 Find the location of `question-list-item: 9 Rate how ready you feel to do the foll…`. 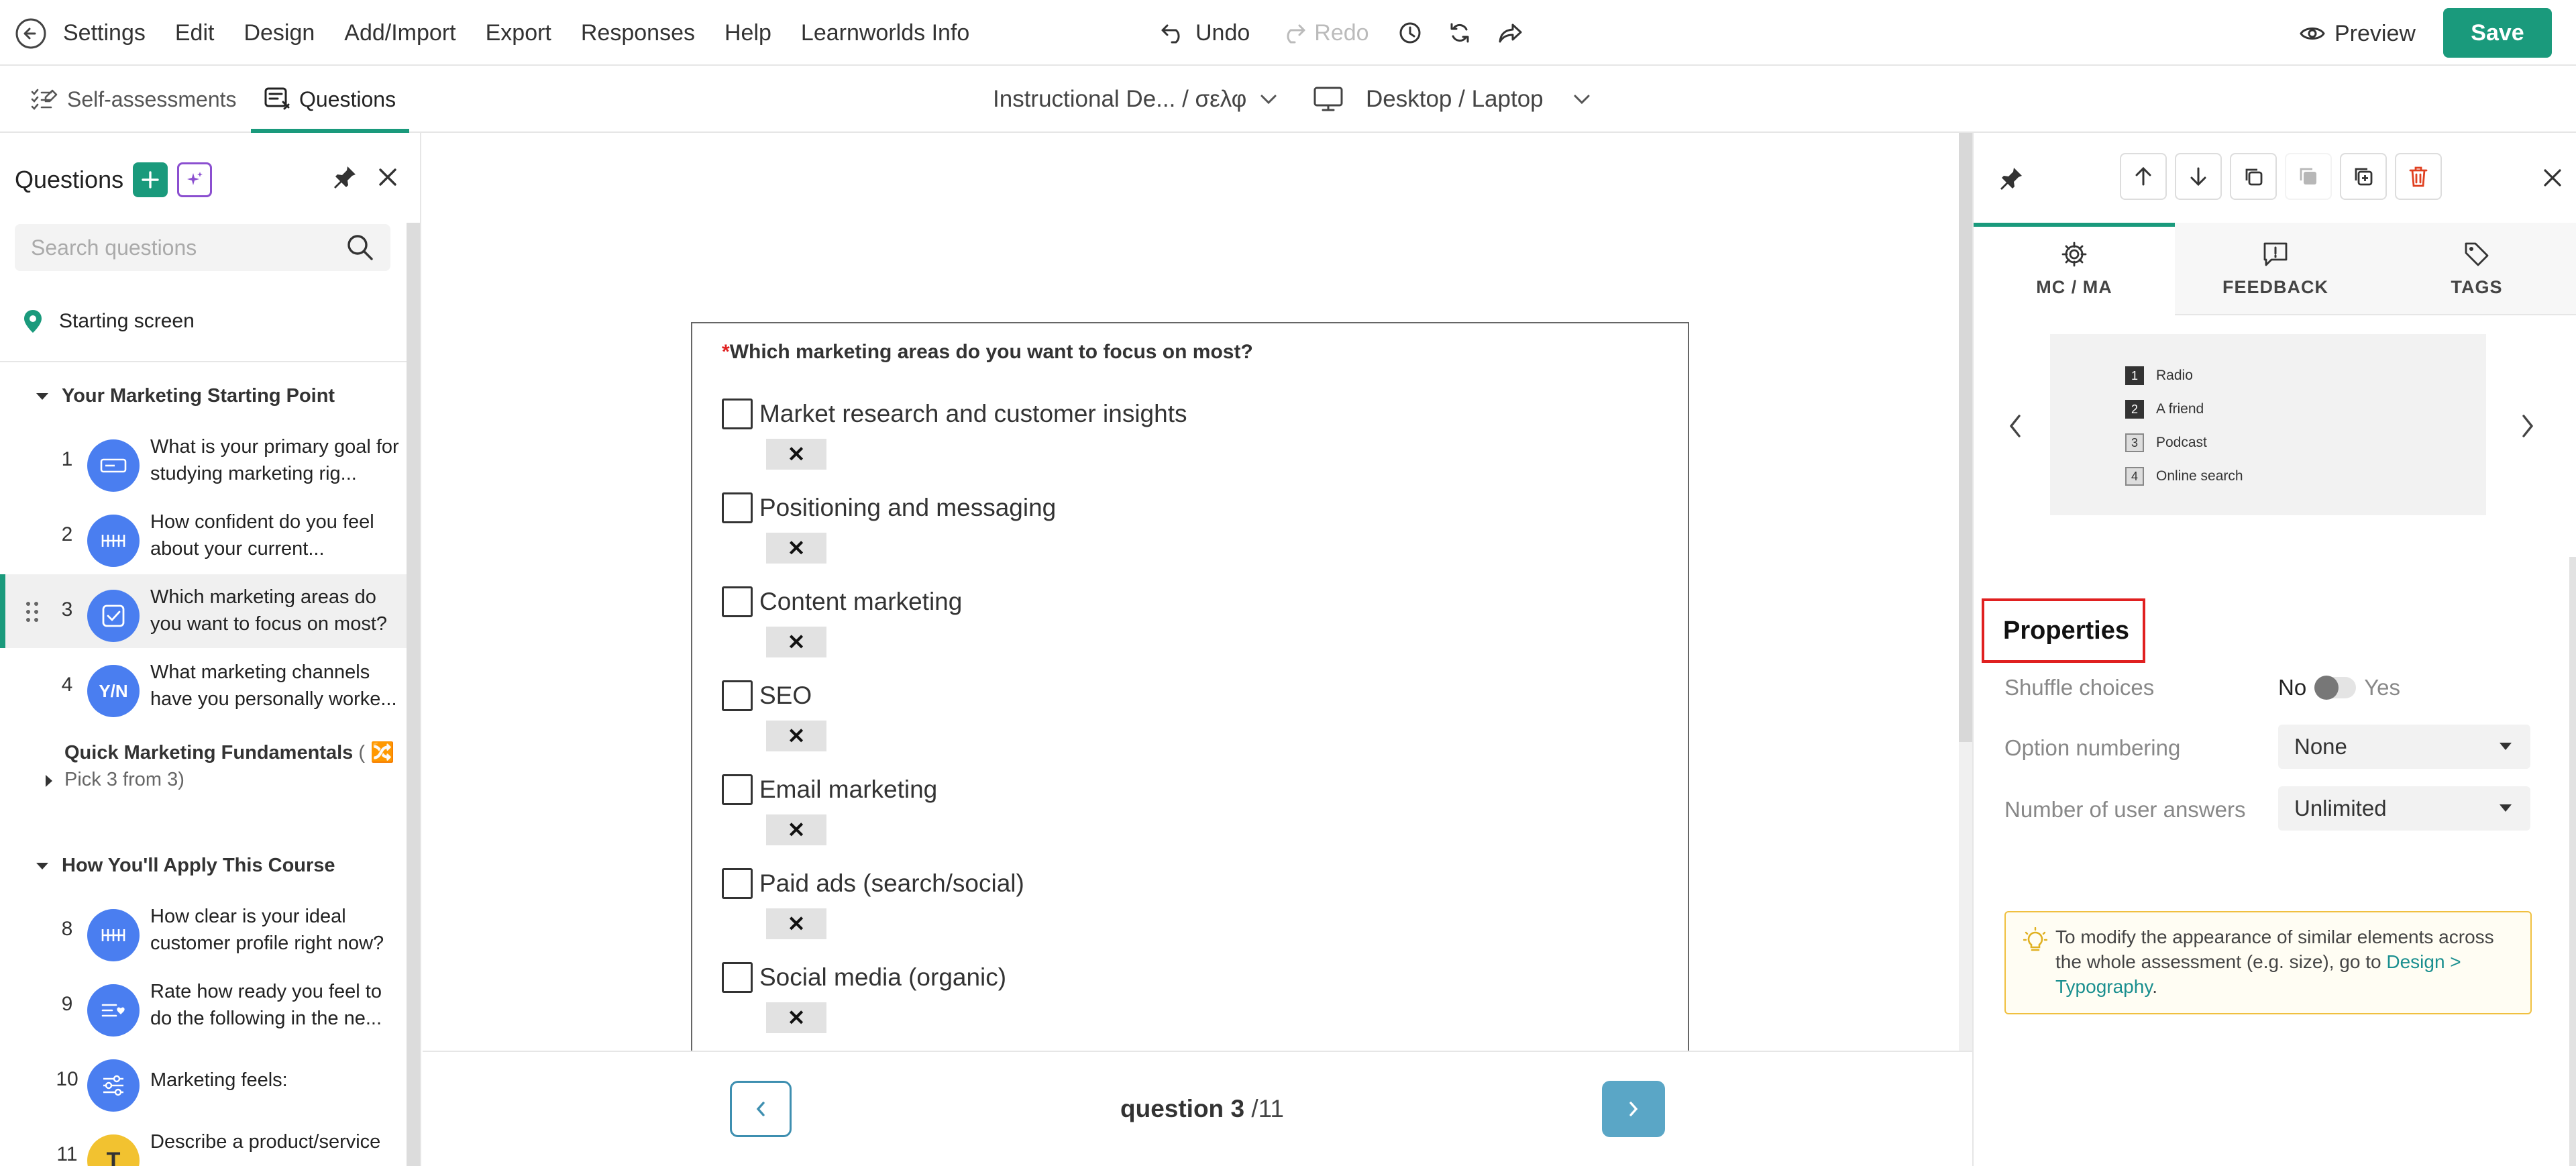

question-list-item: 9 Rate how ready you feel to do the foll… is located at coordinates (203, 1006).